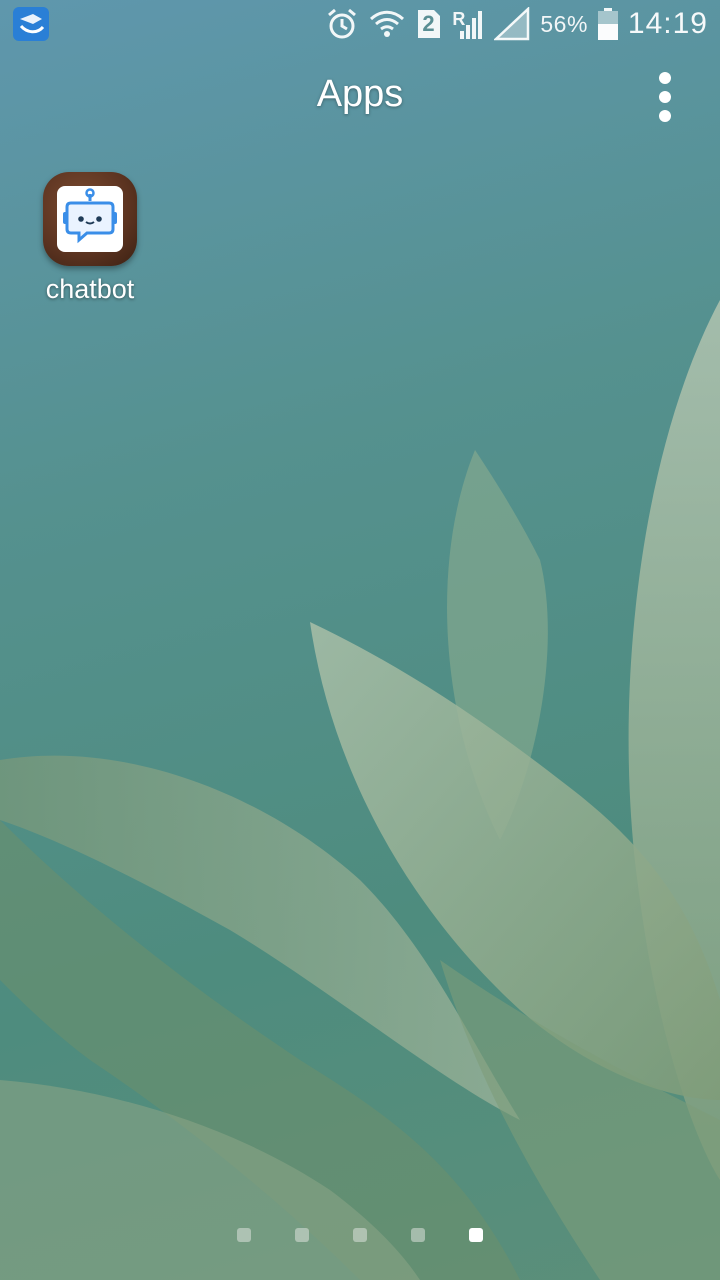 The height and width of the screenshot is (1280, 720). Describe the element at coordinates (607, 32) in the screenshot. I see `battery-level-fill` at that location.